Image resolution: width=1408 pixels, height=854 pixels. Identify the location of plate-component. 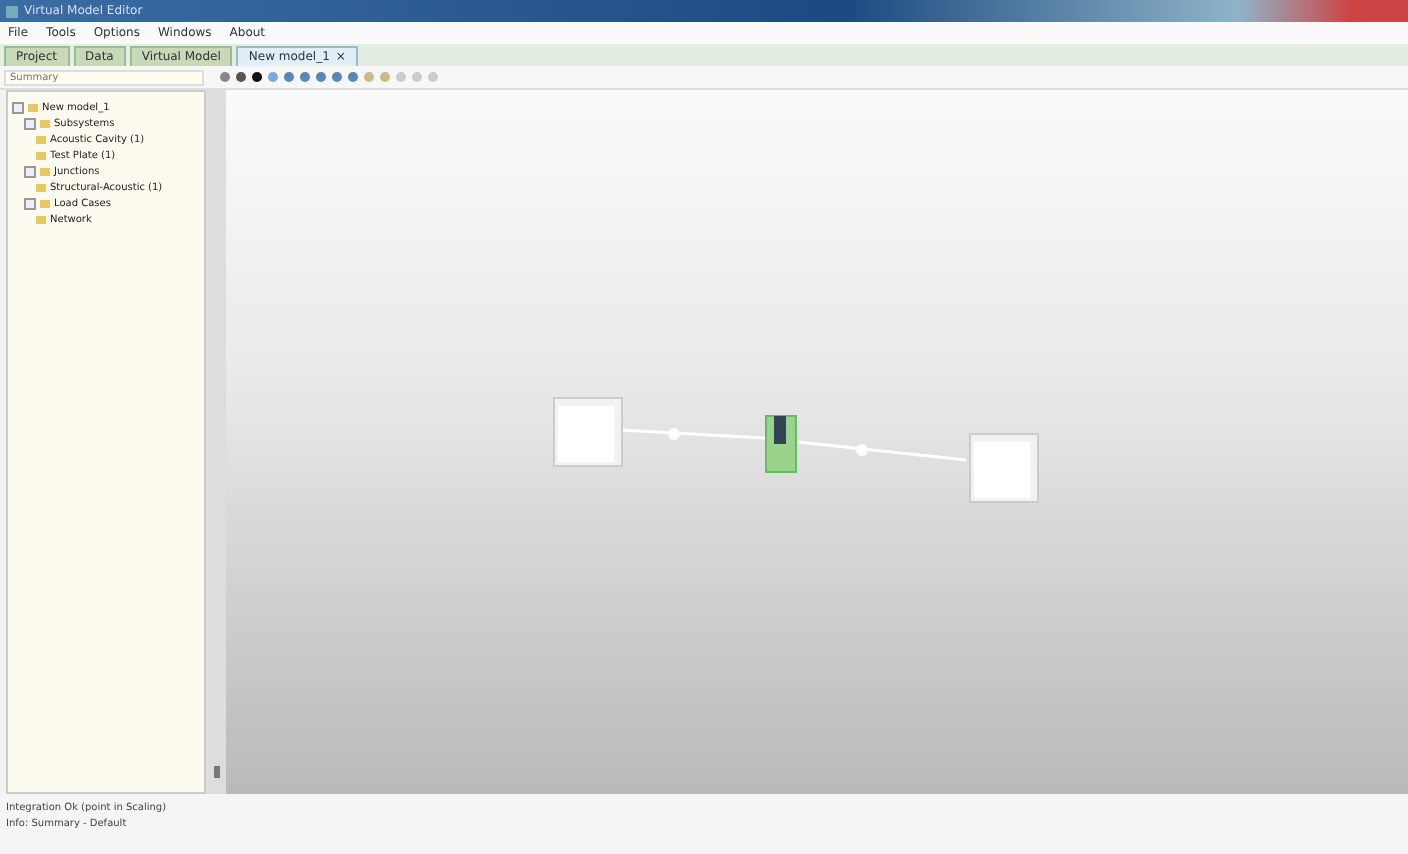
(781, 444).